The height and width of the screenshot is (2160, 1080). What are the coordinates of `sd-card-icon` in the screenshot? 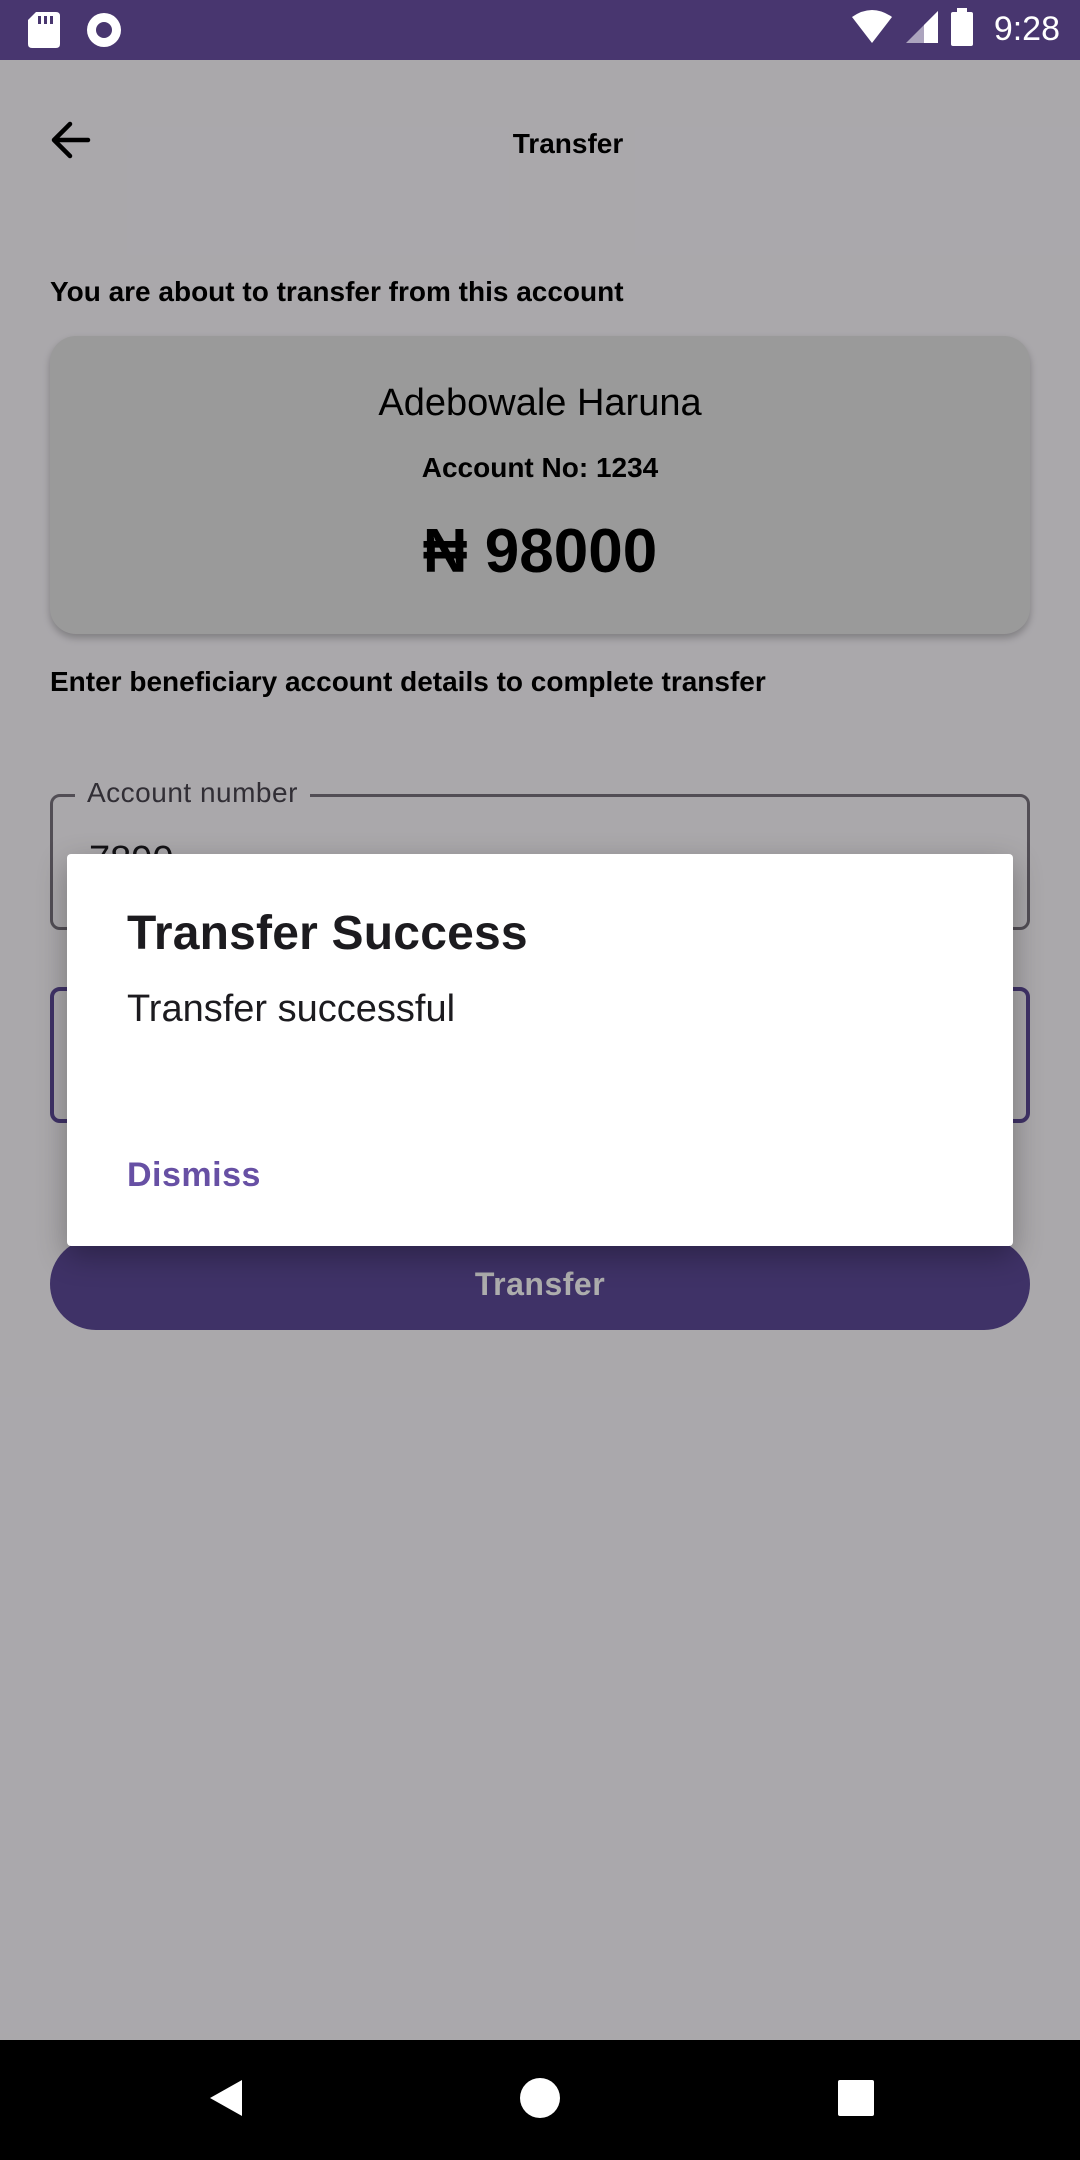 It's located at (44, 32).